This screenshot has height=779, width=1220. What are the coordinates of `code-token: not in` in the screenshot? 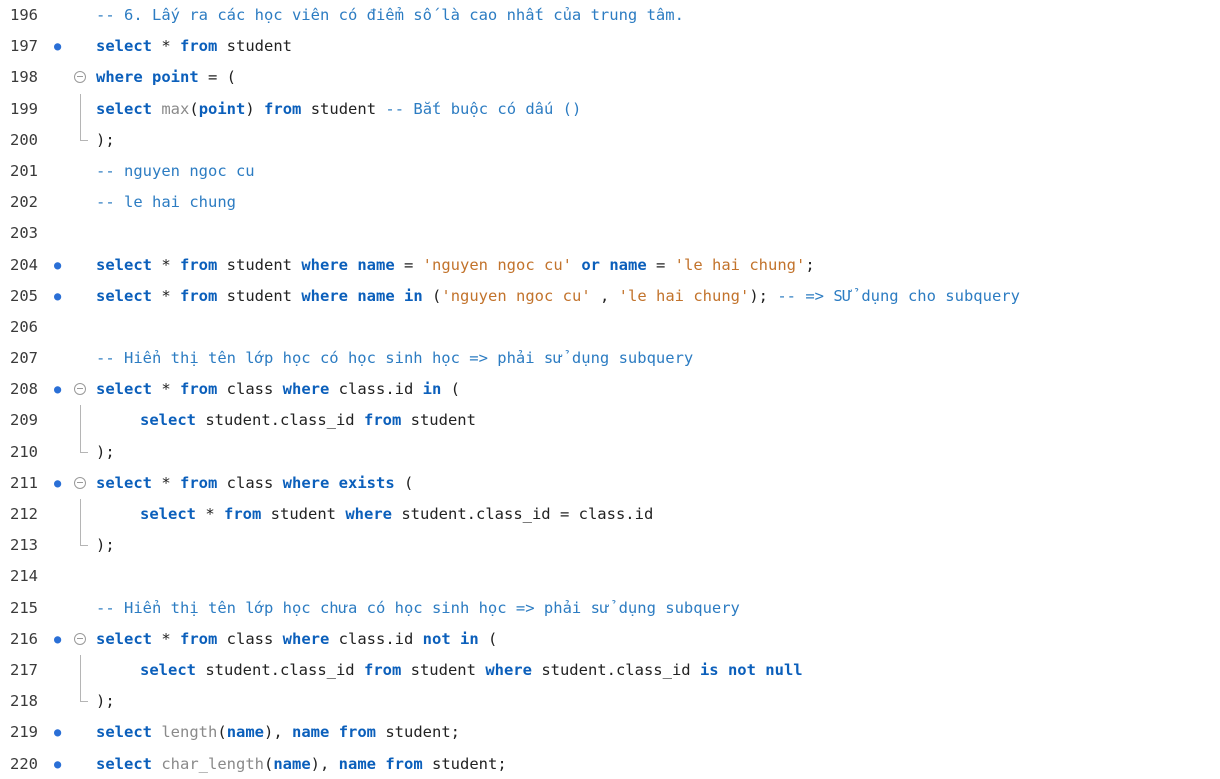 It's located at (450, 638).